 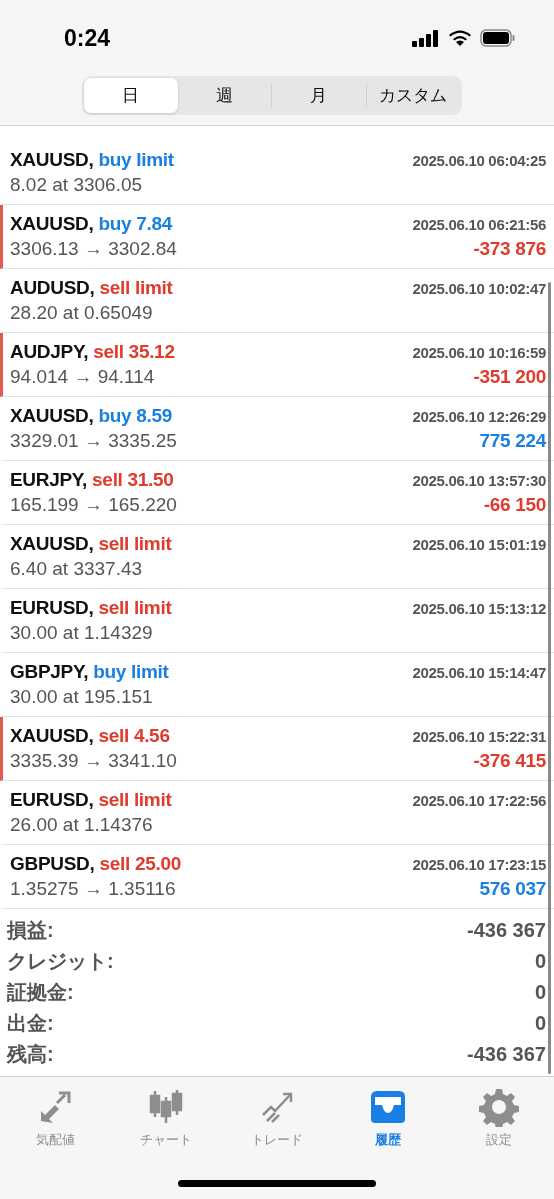 I want to click on trade-time: 2025.06.10 15:14:47, so click(x=479, y=672).